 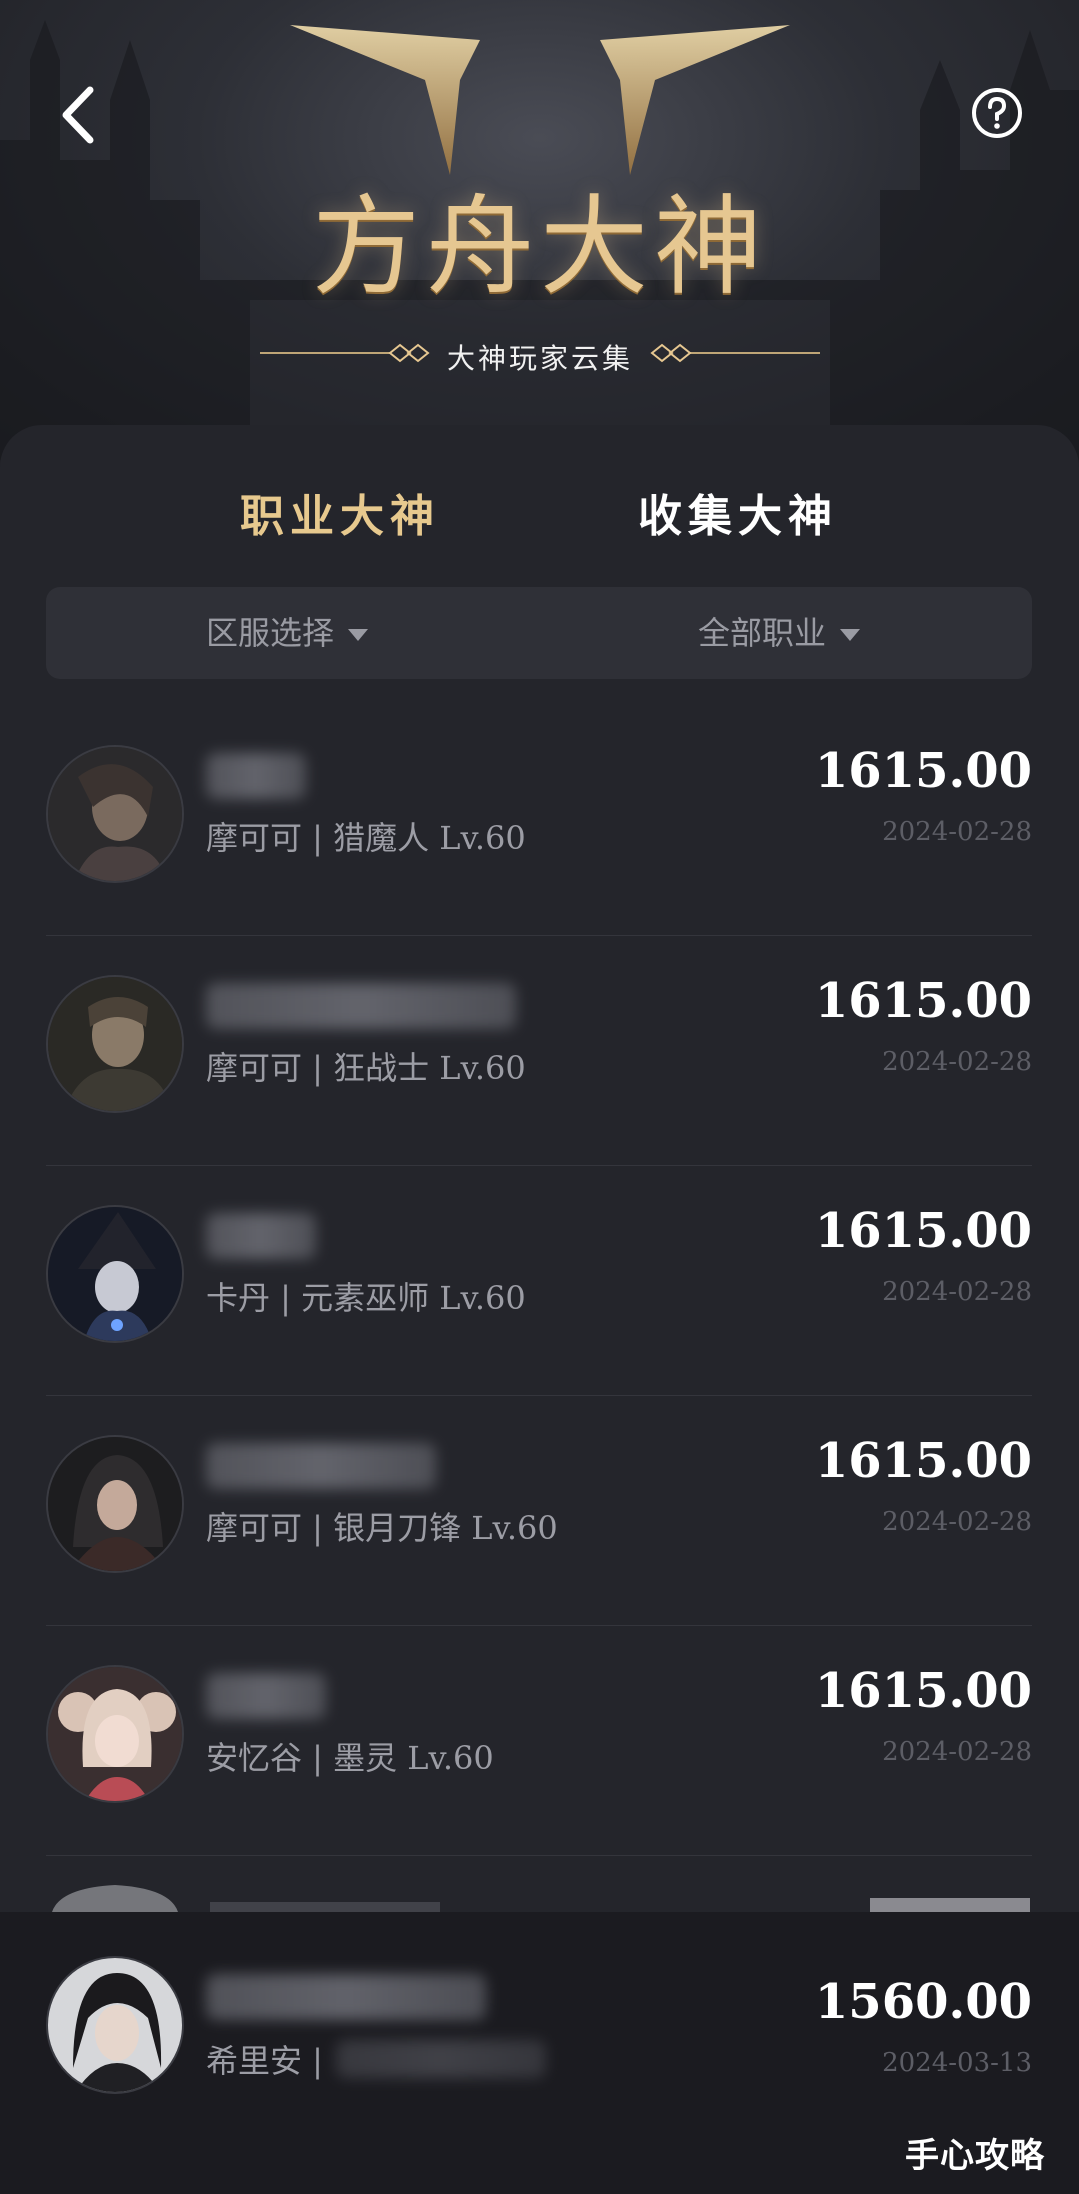 What do you see at coordinates (975, 2156) in the screenshot?
I see `watermark-text: 手心攻略` at bounding box center [975, 2156].